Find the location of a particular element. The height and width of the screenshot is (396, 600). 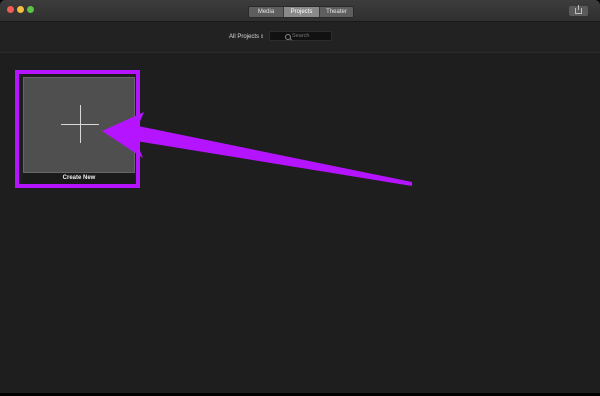

chevron-updown-icon: ⇕ is located at coordinates (262, 37).